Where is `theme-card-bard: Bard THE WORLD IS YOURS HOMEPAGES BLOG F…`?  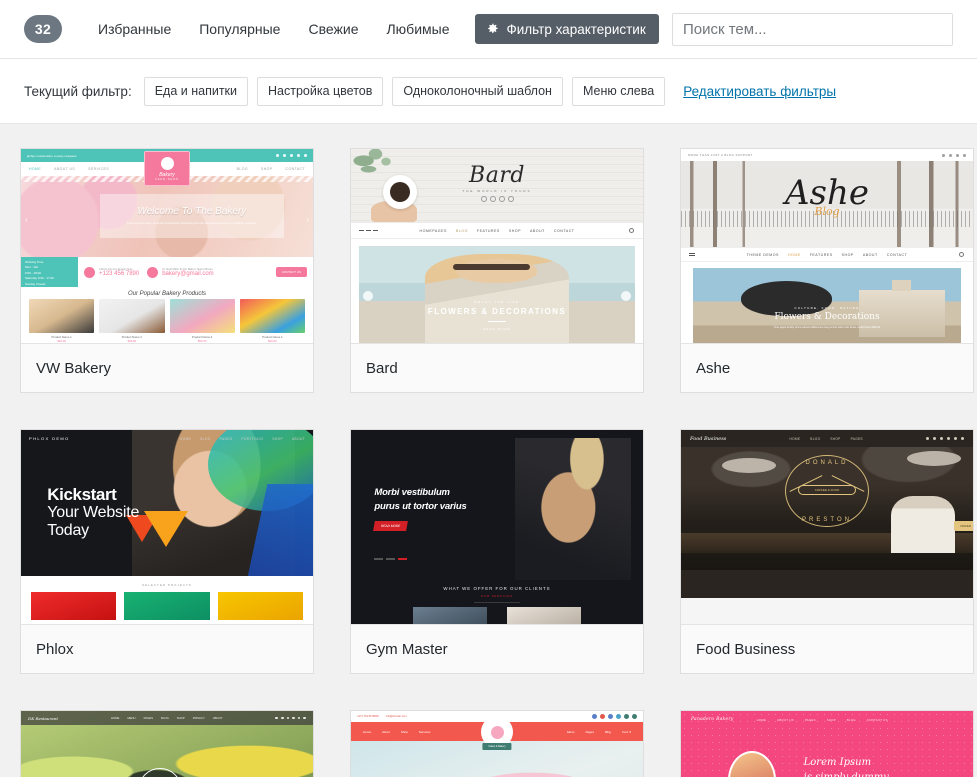
theme-card-bard: Bard THE WORLD IS YOURS HOMEPAGES BLOG F… is located at coordinates (497, 270).